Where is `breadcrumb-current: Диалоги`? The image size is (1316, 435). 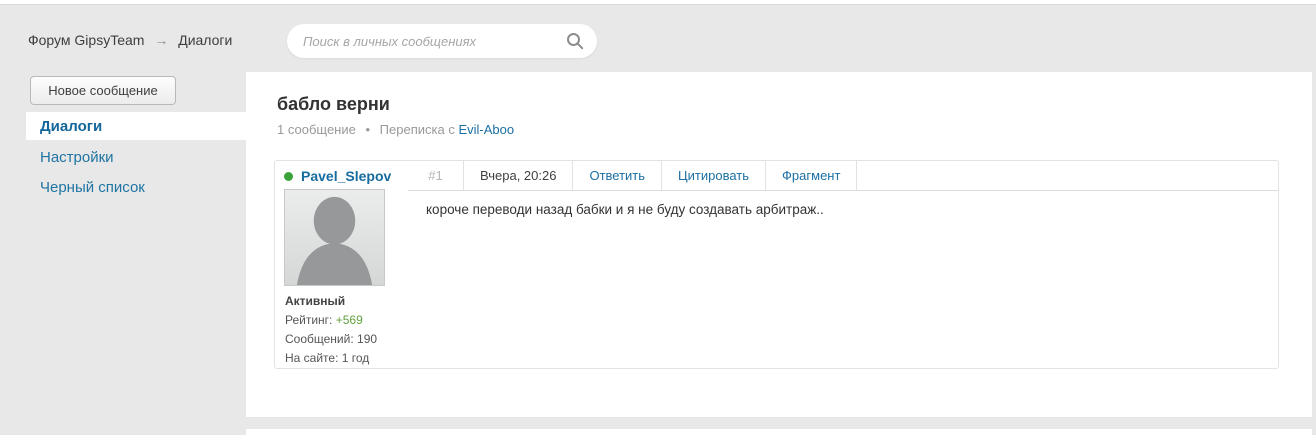 breadcrumb-current: Диалоги is located at coordinates (205, 40).